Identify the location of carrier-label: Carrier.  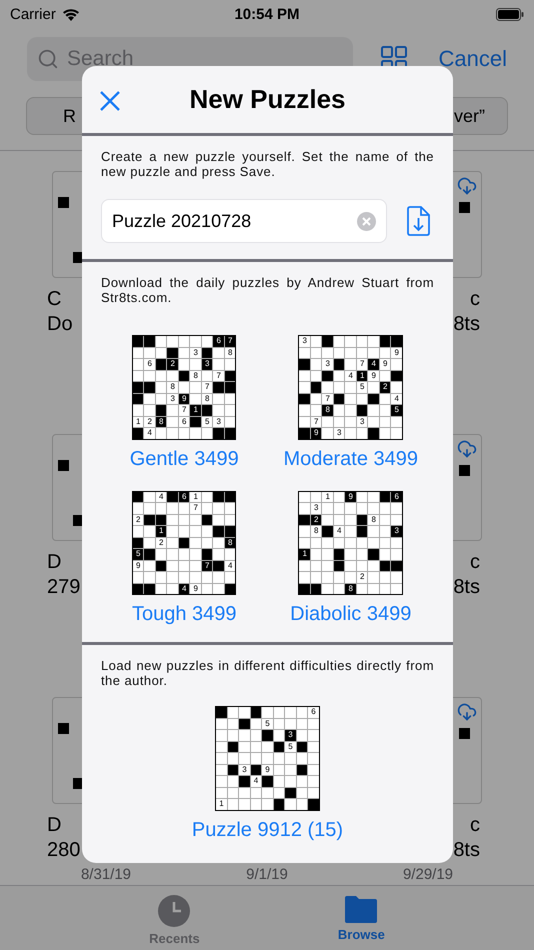
(33, 14).